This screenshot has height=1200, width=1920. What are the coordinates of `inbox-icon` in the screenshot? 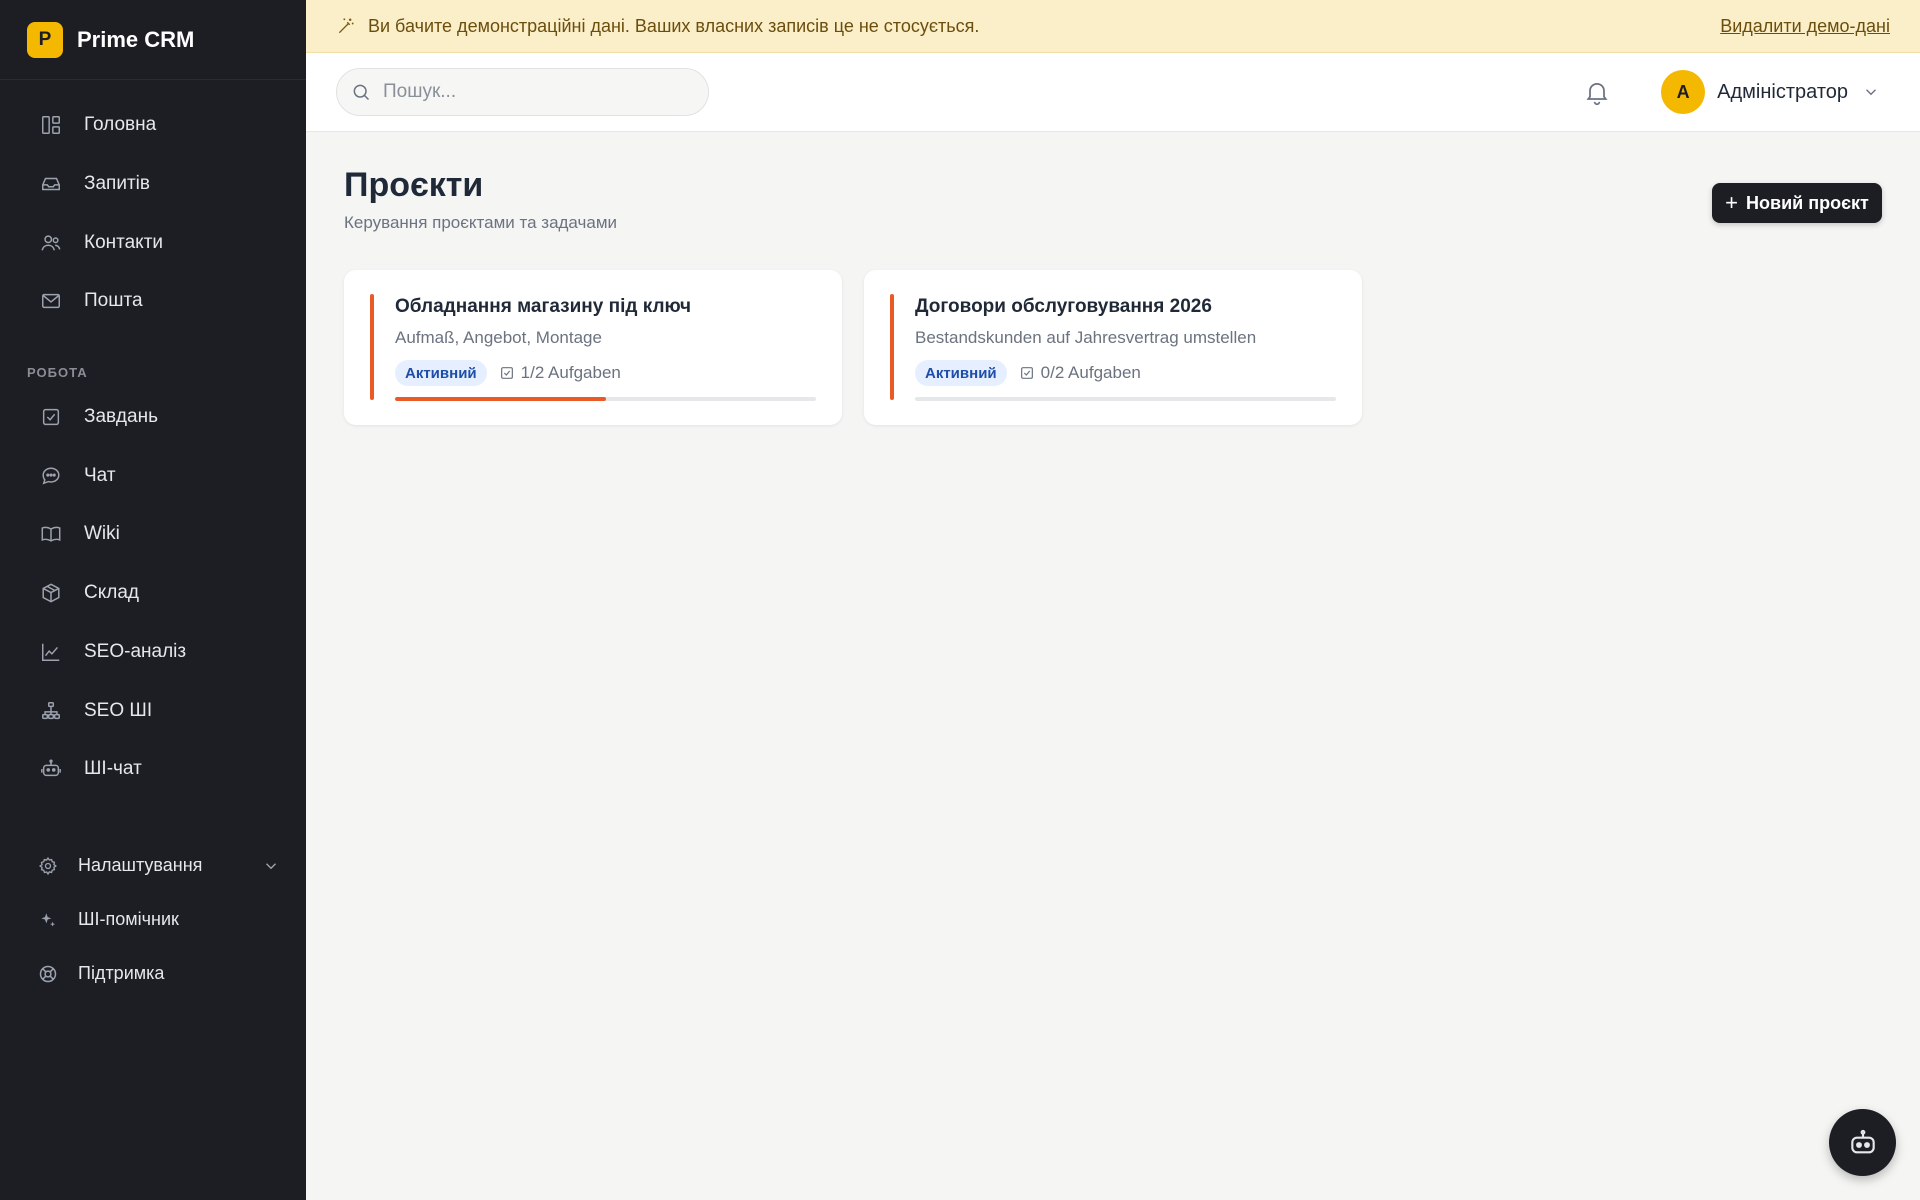 It's located at (51, 184).